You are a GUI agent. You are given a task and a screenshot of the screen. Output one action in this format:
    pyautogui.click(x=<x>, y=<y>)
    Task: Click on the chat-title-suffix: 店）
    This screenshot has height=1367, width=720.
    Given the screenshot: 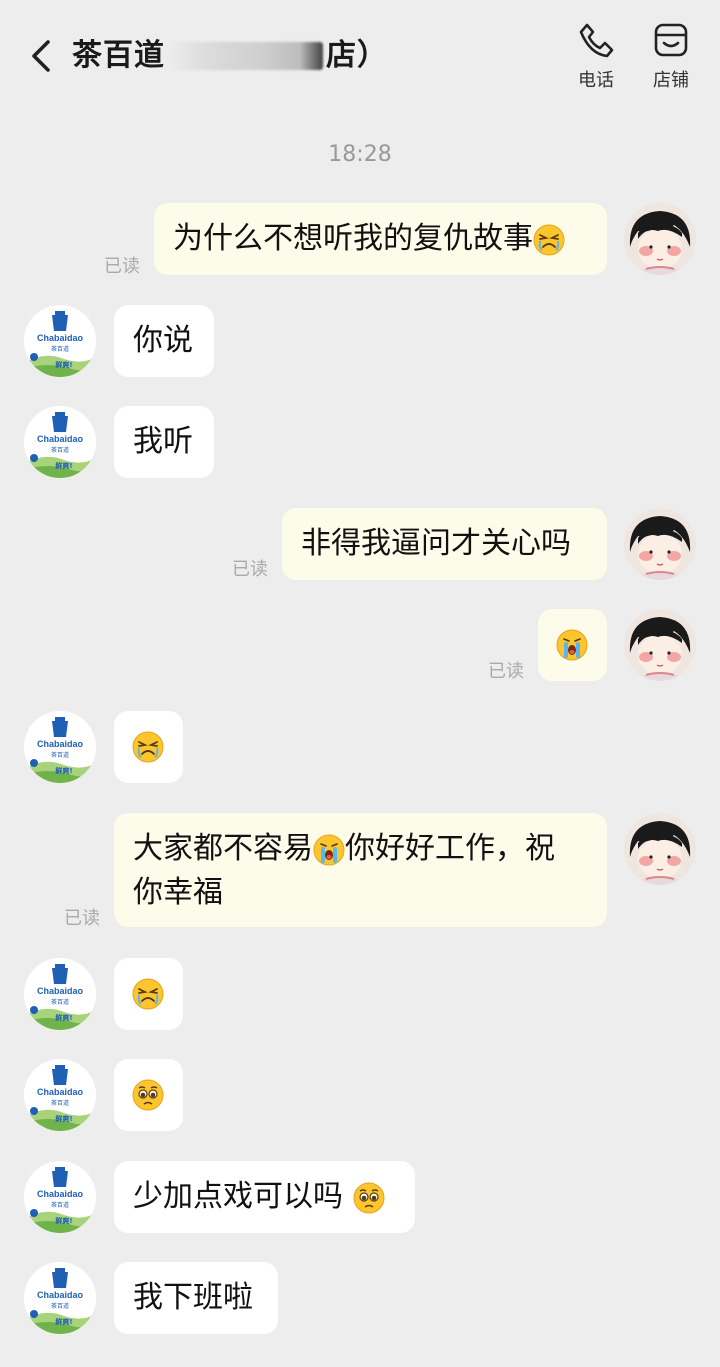 What is the action you would take?
    pyautogui.click(x=357, y=55)
    